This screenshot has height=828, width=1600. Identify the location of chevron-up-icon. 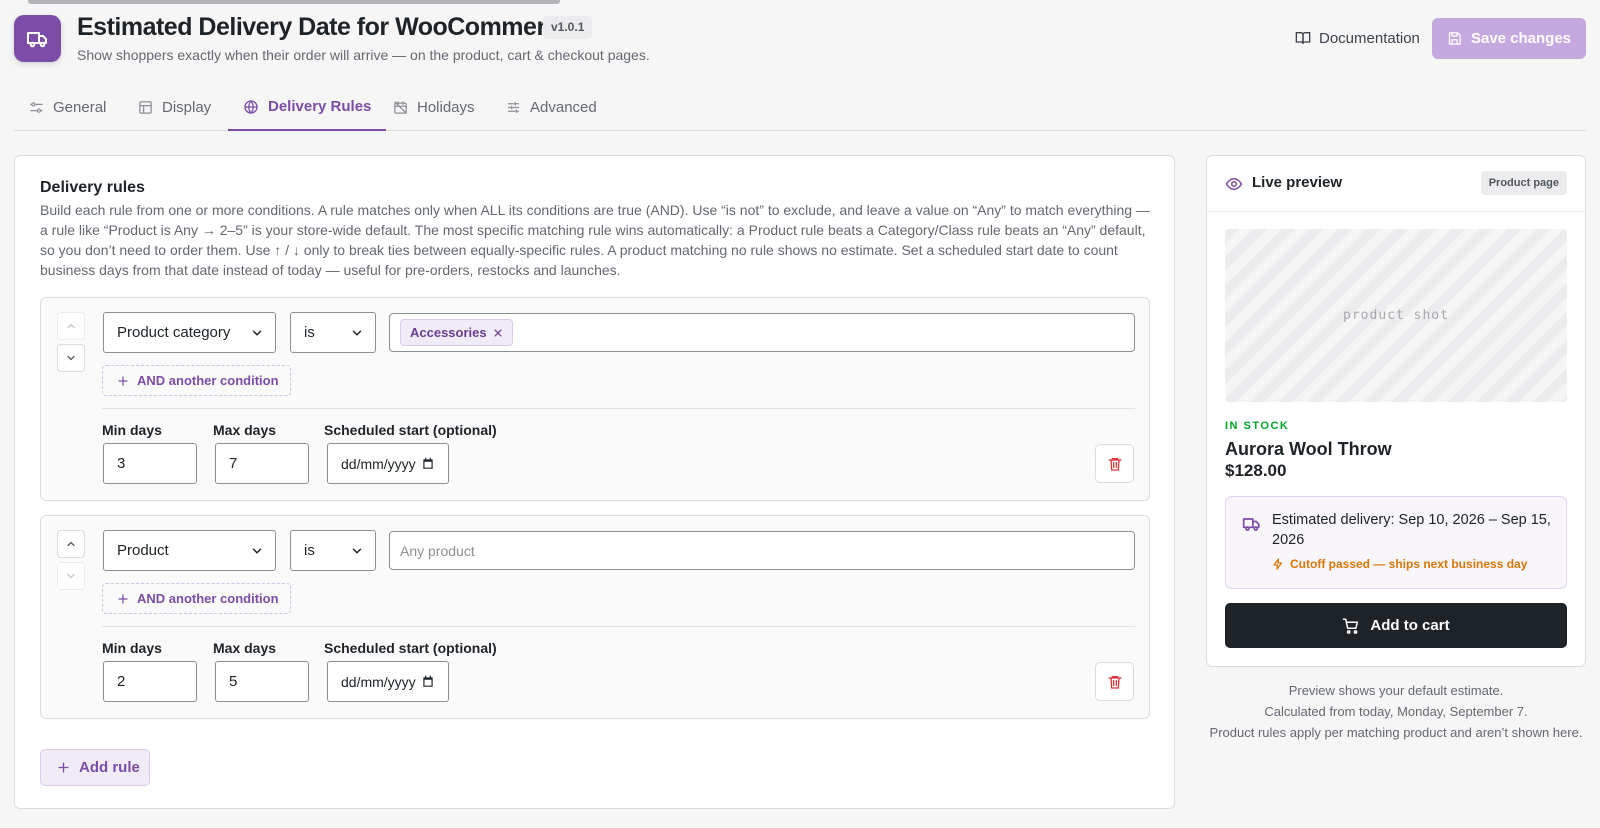
(71, 326).